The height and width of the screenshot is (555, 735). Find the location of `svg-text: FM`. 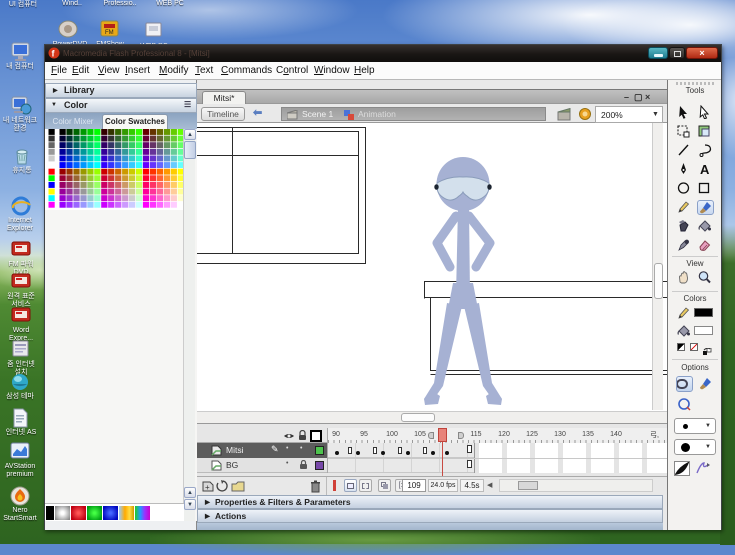

svg-text: FM is located at coordinates (109, 33).